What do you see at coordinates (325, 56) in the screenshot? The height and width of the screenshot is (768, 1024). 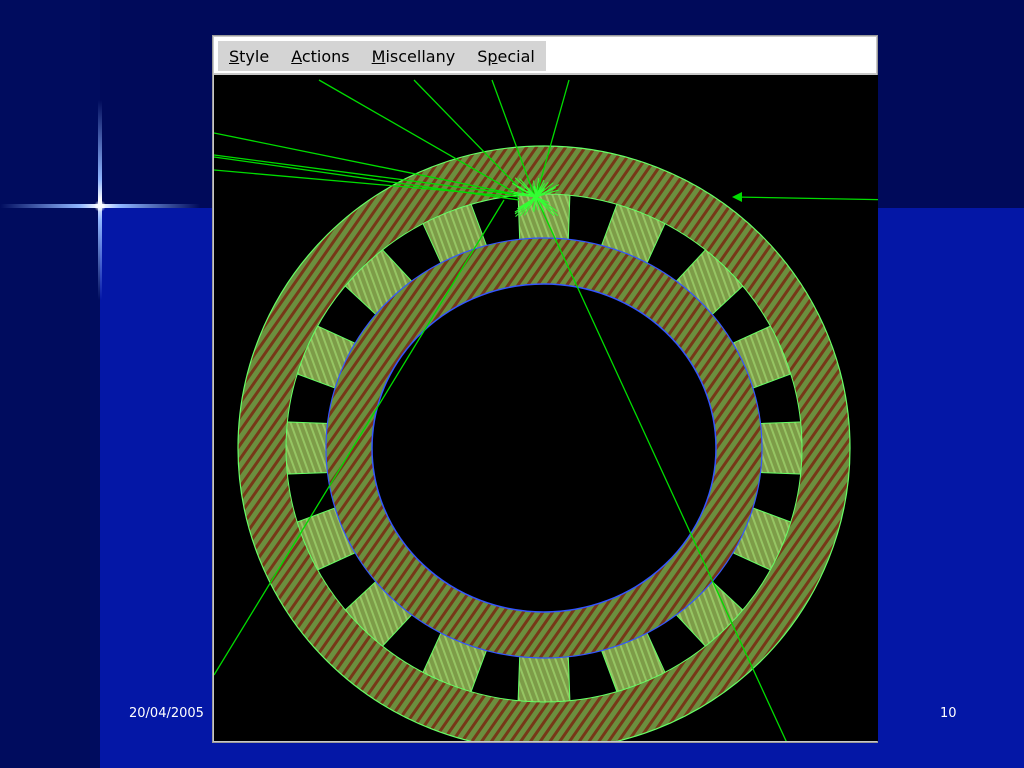 I see `menu-actions-label: ctions` at bounding box center [325, 56].